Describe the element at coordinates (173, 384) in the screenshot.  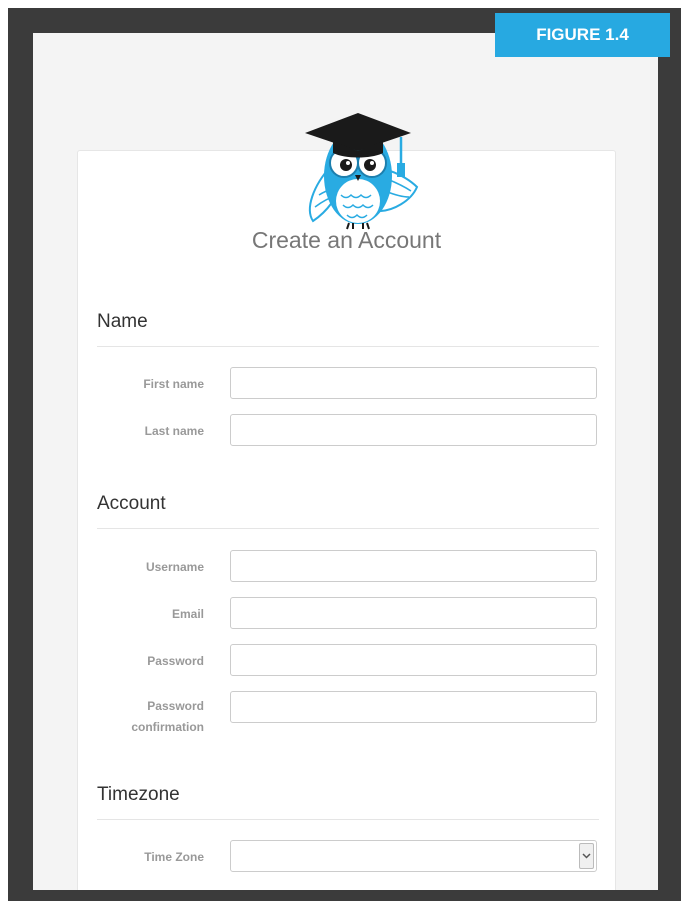
I see `first-name-label: First name` at that location.